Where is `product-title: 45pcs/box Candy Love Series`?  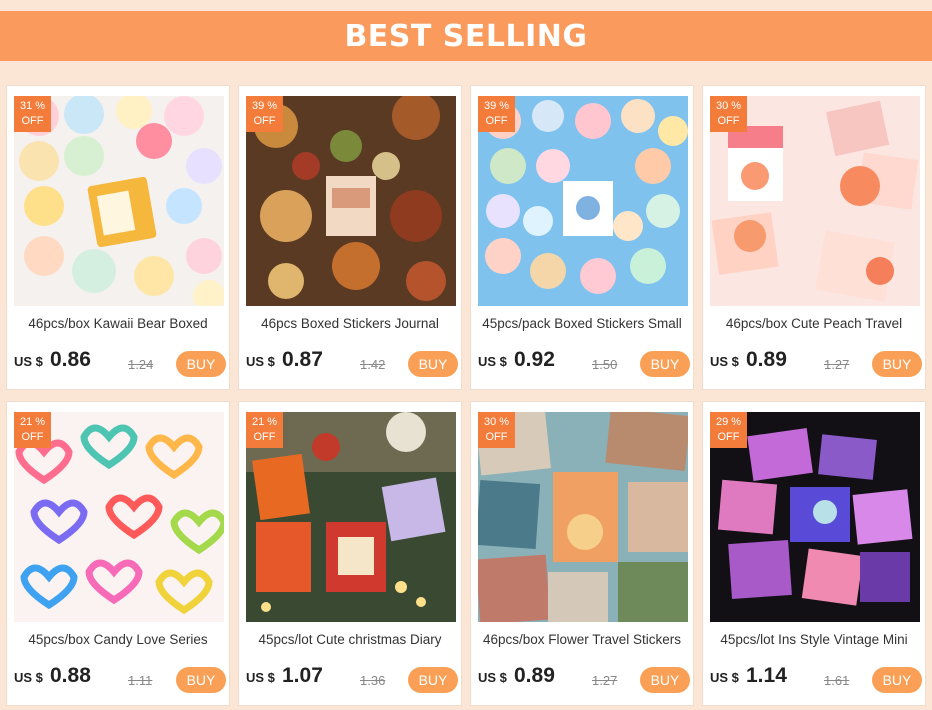 product-title: 45pcs/box Candy Love Series is located at coordinates (118, 639).